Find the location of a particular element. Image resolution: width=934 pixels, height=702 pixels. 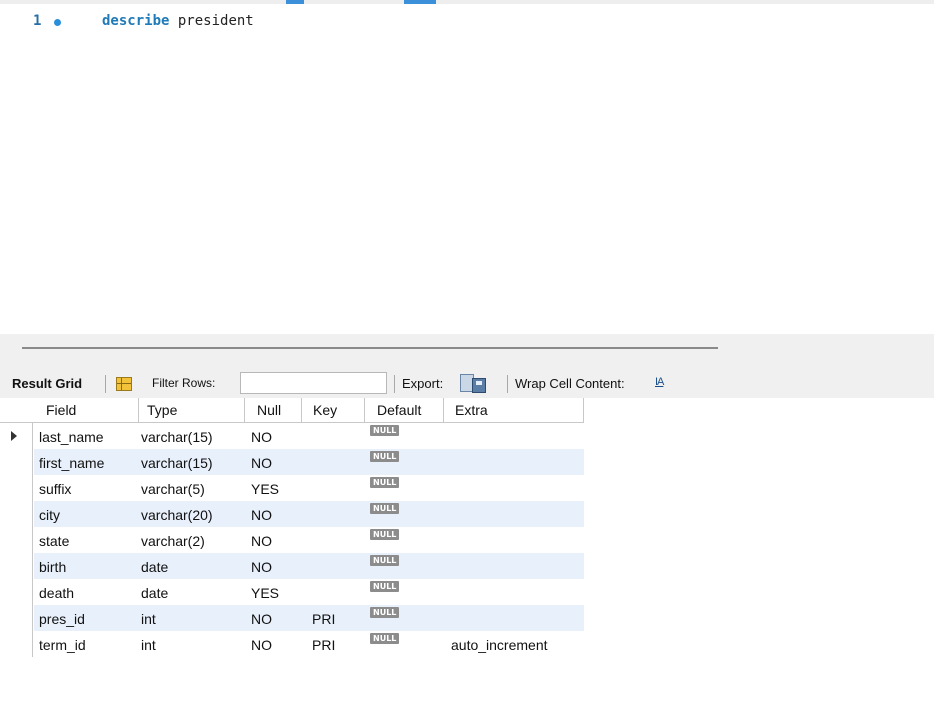

wrap-cell-content-icon: IA is located at coordinates (662, 384).